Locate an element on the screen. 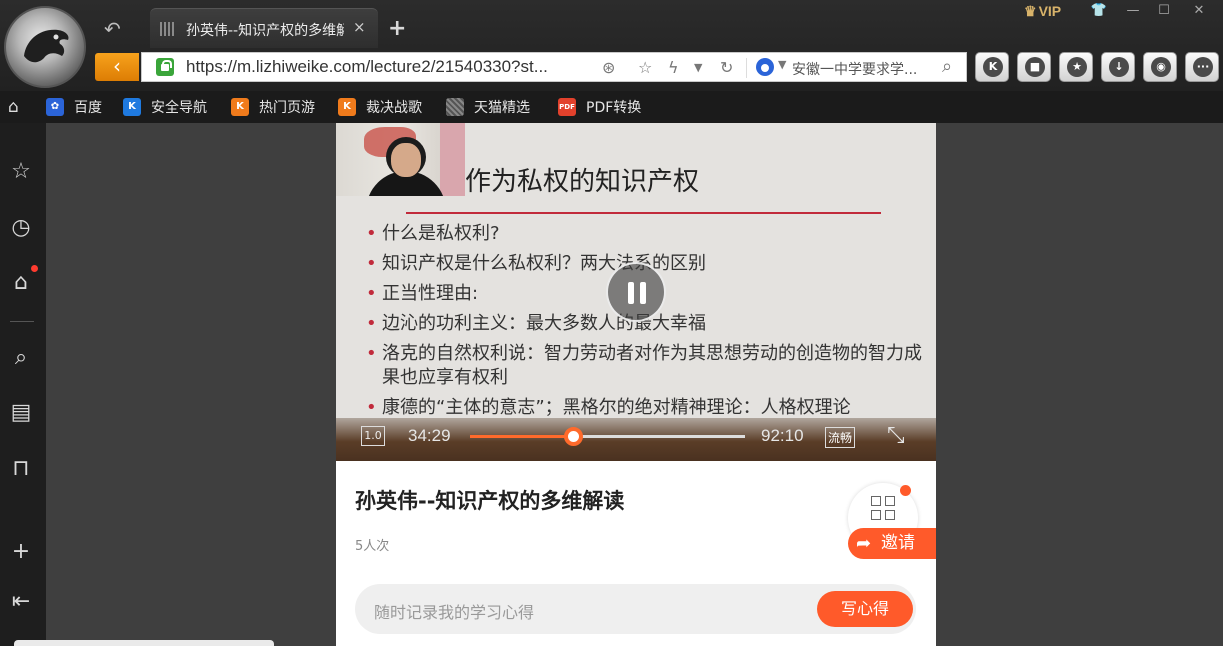 The height and width of the screenshot is (646, 1223). k-extension-button: K is located at coordinates (992, 67).